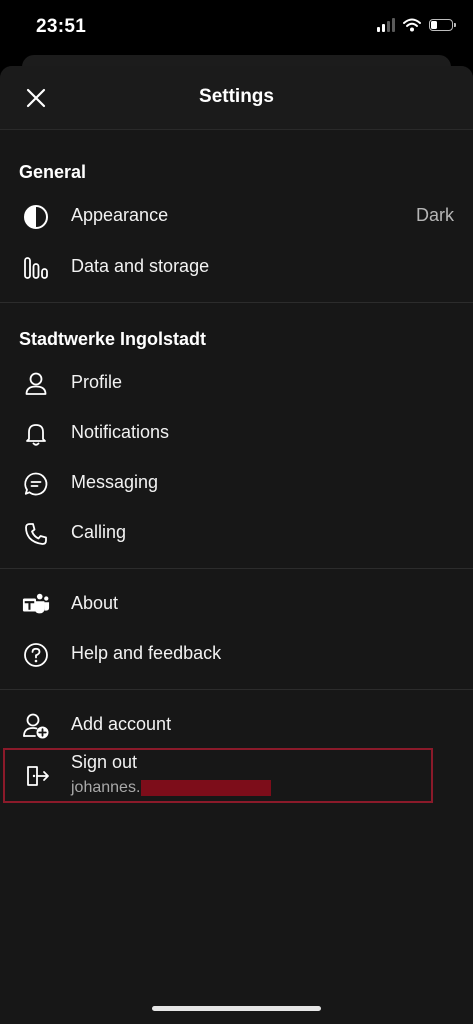 The image size is (473, 1024). I want to click on teams-logo-icon, so click(36, 605).